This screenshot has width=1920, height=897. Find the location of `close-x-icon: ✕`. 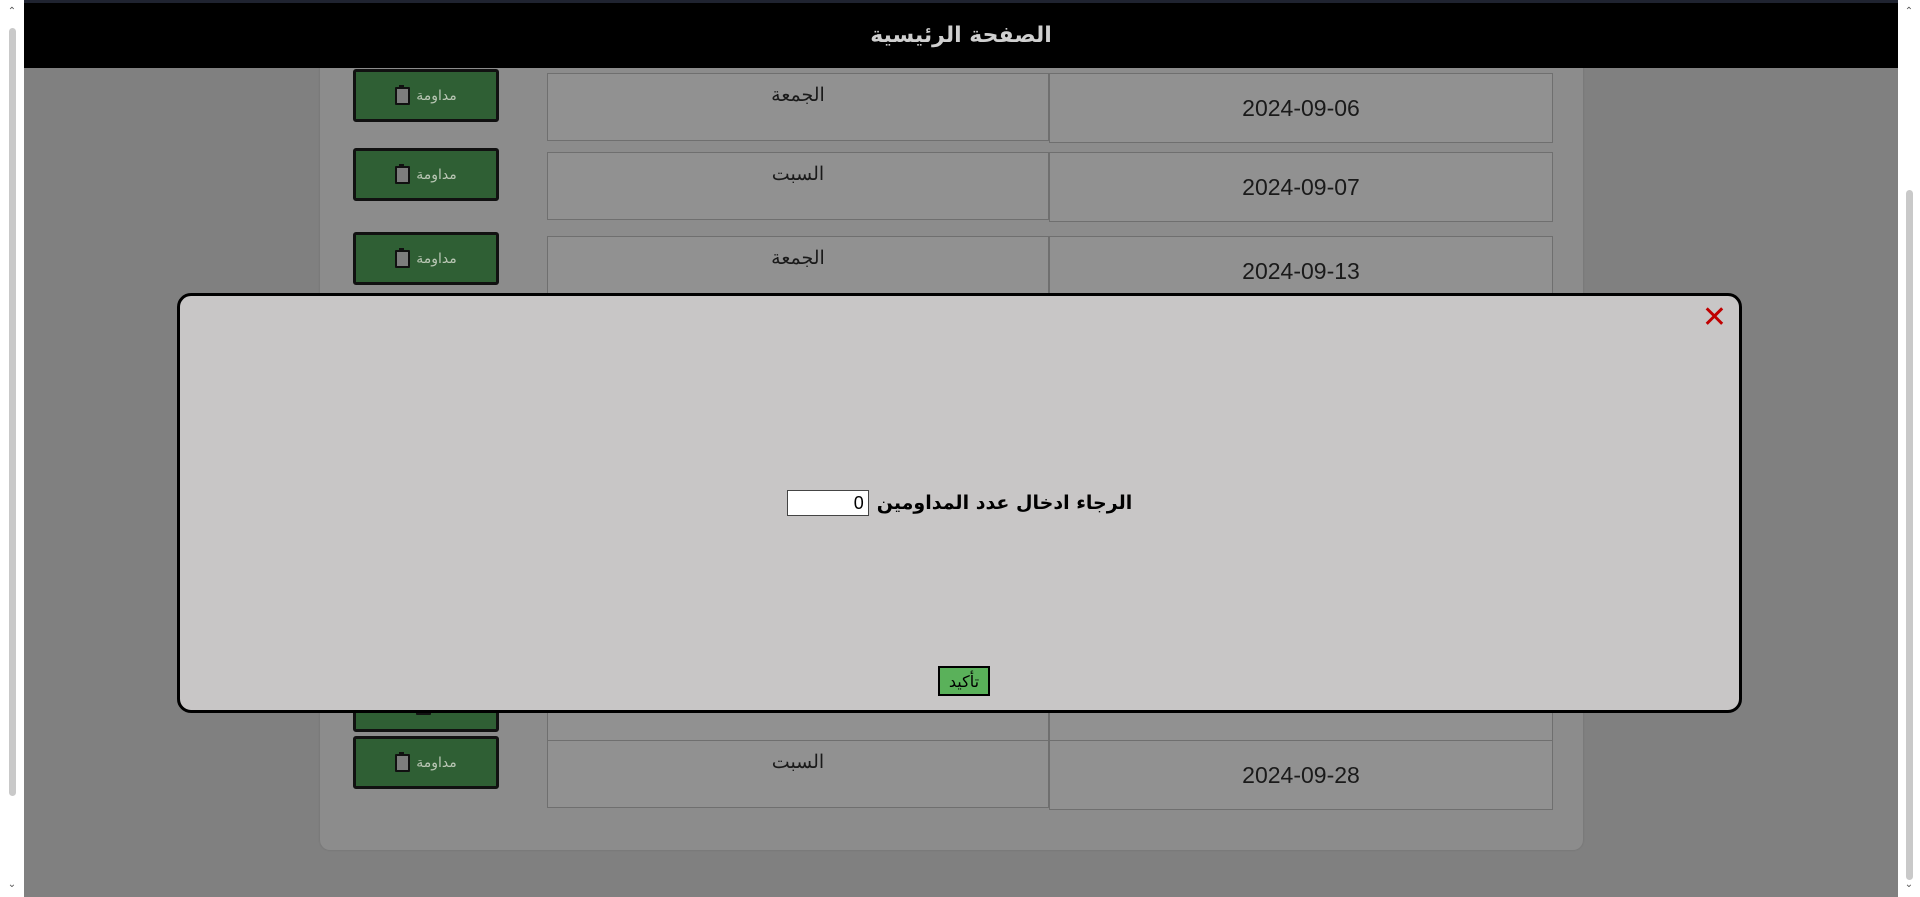

close-x-icon: ✕ is located at coordinates (1714, 318).